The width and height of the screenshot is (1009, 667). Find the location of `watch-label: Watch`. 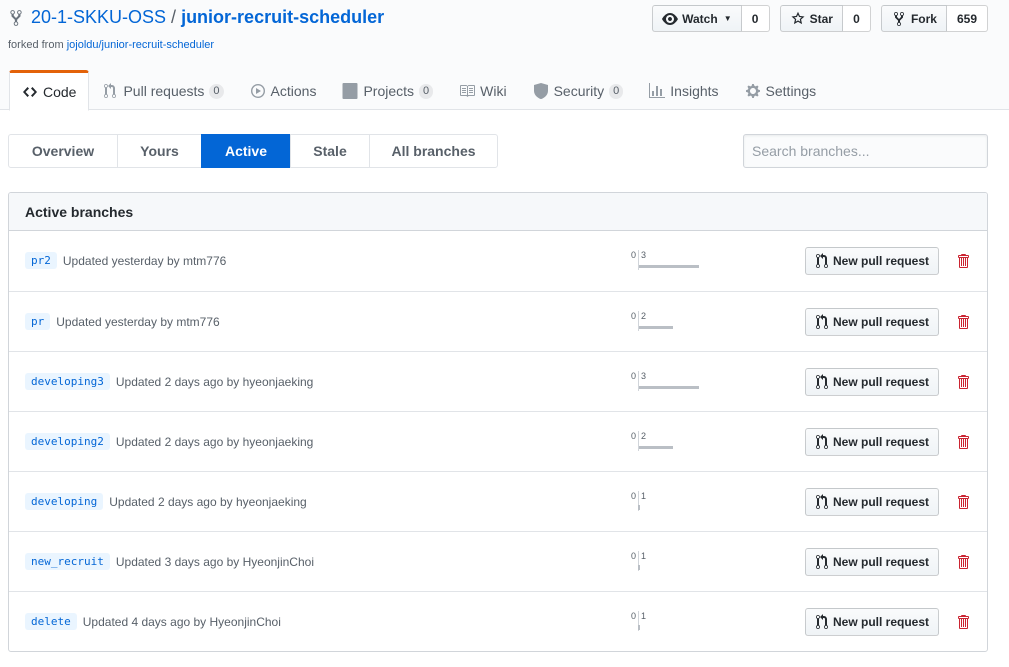

watch-label: Watch is located at coordinates (700, 18).